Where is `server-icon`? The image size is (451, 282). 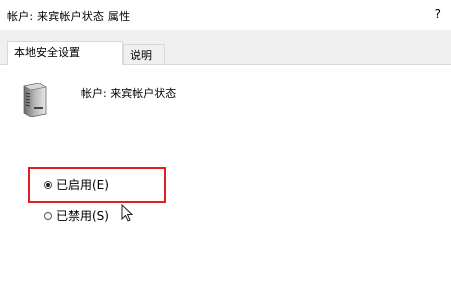 server-icon is located at coordinates (35, 100).